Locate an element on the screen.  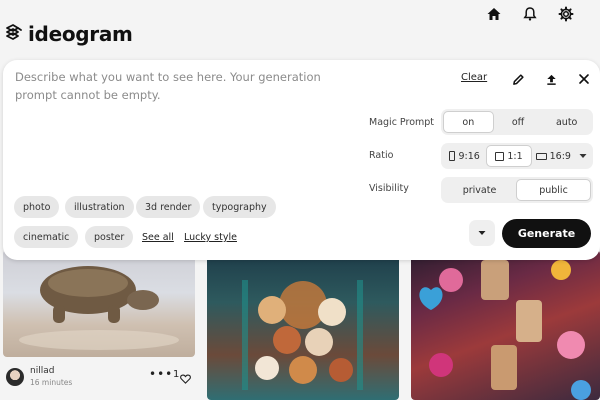
like-count: 1 is located at coordinates (176, 374).